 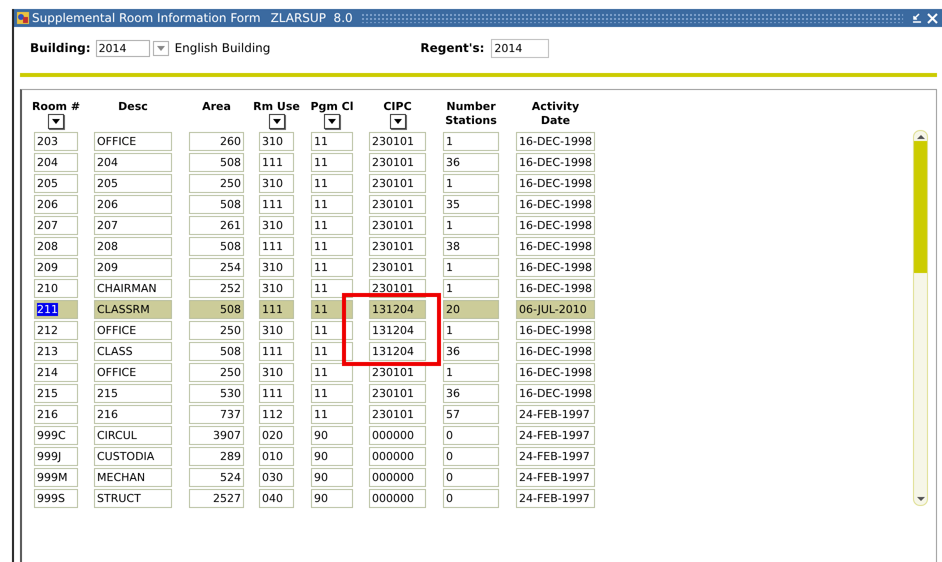 I want to click on table-cell: 010, so click(x=276, y=456).